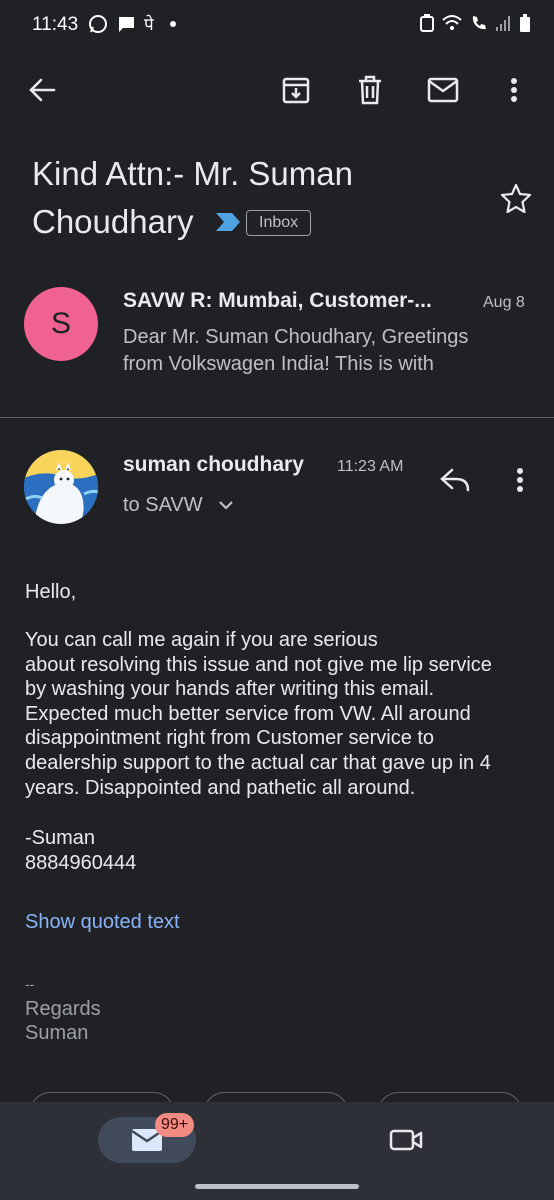 Image resolution: width=554 pixels, height=1200 pixels. What do you see at coordinates (213, 464) in the screenshot?
I see `sender-name: suman choudhary` at bounding box center [213, 464].